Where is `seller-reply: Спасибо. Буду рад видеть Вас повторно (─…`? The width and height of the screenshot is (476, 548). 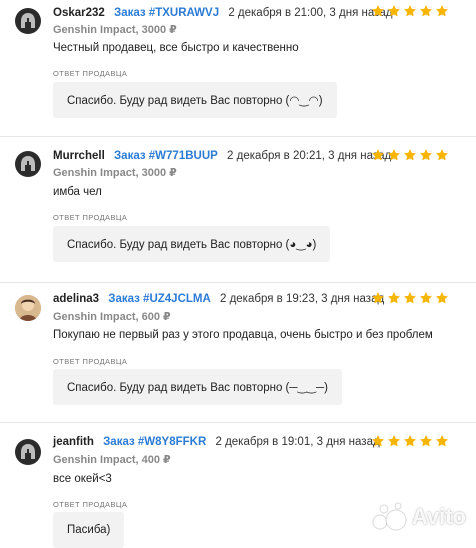 seller-reply: Спасибо. Буду рад видеть Вас повторно (─… is located at coordinates (198, 387).